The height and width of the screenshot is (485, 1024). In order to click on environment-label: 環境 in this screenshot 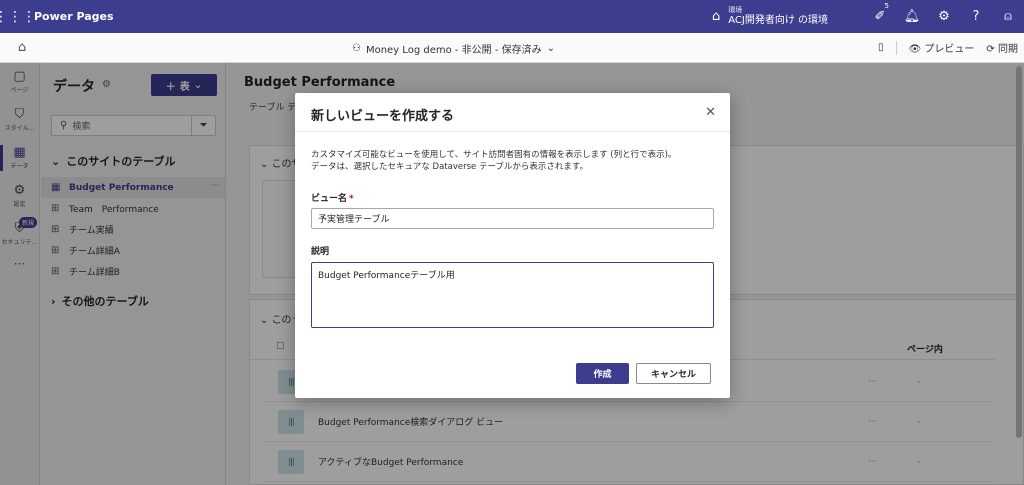, I will do `click(735, 10)`.